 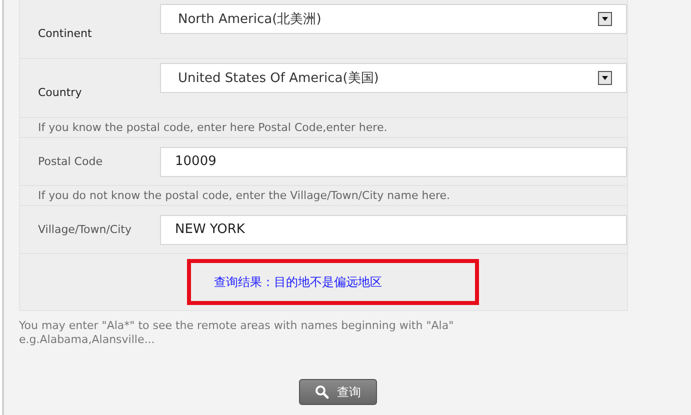 What do you see at coordinates (65, 33) in the screenshot?
I see `field-label: Continent` at bounding box center [65, 33].